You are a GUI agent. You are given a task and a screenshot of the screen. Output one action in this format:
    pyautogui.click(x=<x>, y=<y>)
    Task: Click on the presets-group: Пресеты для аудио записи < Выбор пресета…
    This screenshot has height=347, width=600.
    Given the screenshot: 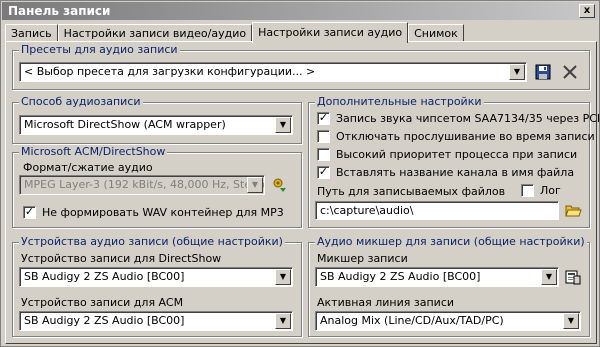 What is the action you would take?
    pyautogui.click(x=301, y=66)
    